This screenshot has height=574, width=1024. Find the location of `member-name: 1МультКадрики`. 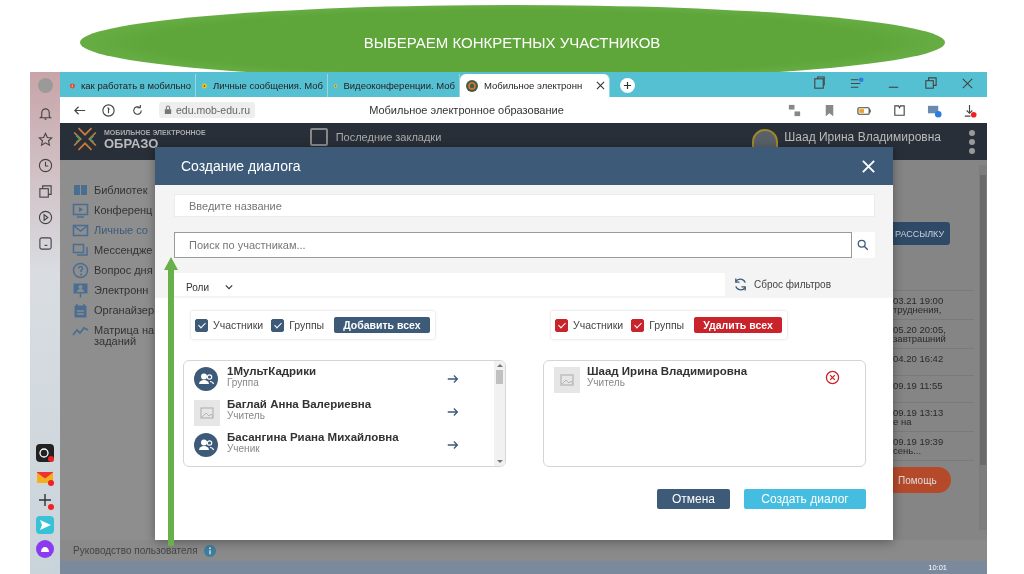

member-name: 1МультКадрики is located at coordinates (272, 371).